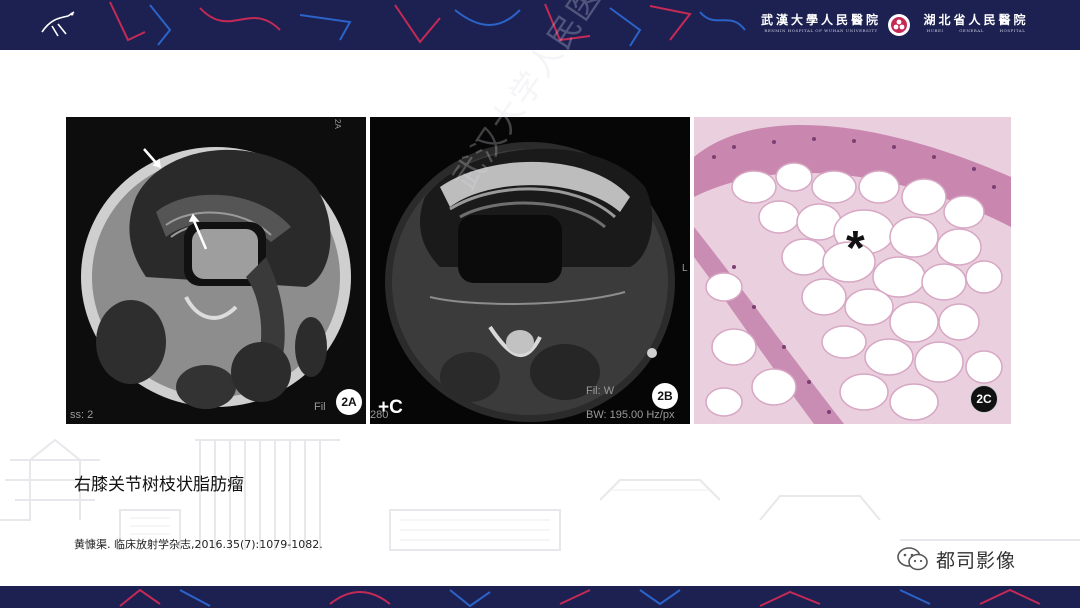 The image size is (1080, 608). I want to click on panel-2a-bottom-text: ss: 2, so click(82, 415).